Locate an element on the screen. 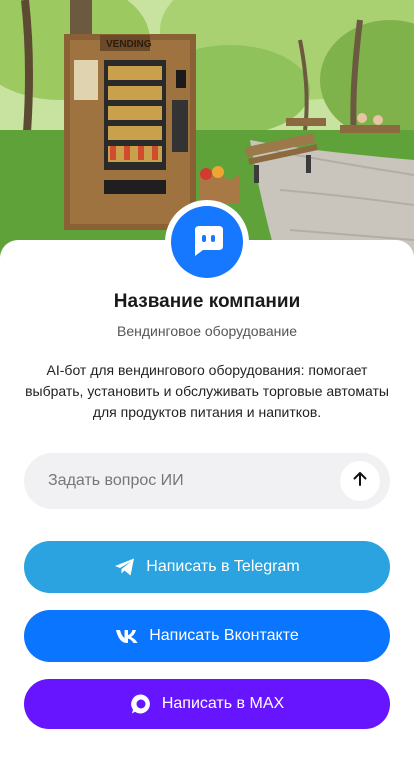 The width and height of the screenshot is (414, 770). company-subtitle: Вендинговое оборудование is located at coordinates (207, 331).